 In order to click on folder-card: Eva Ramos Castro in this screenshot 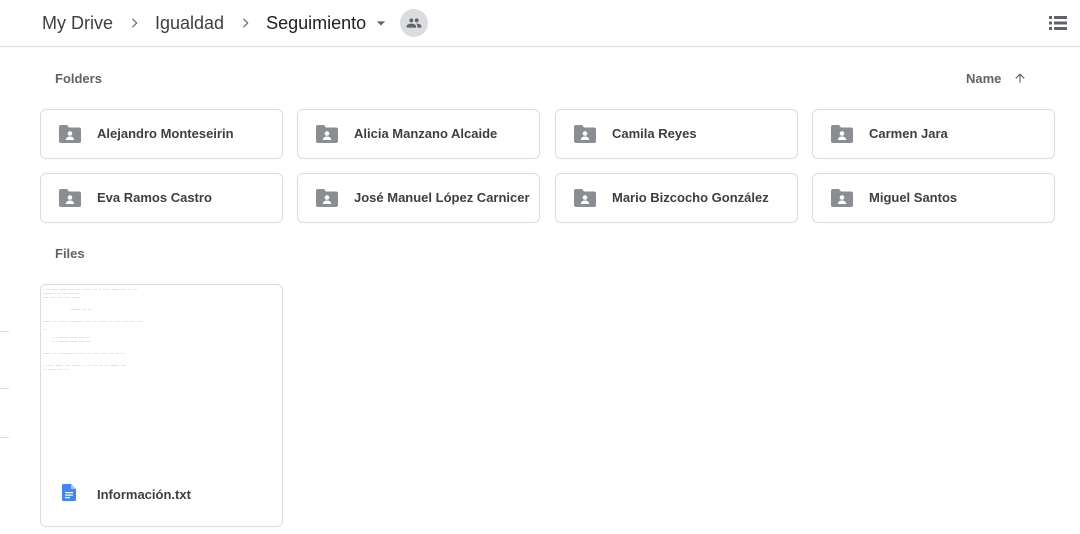, I will do `click(161, 198)`.